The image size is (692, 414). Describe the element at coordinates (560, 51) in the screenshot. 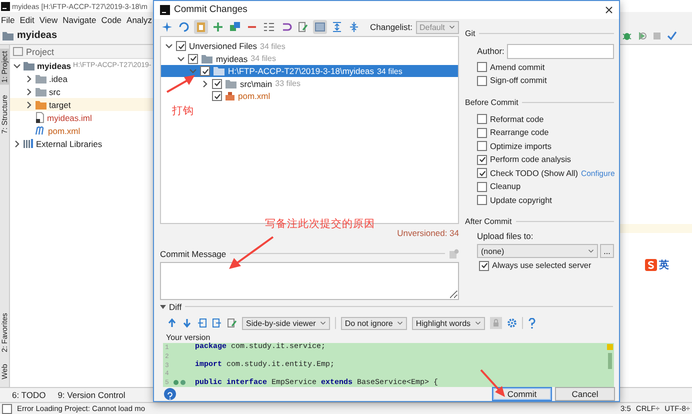

I see `author-field` at that location.